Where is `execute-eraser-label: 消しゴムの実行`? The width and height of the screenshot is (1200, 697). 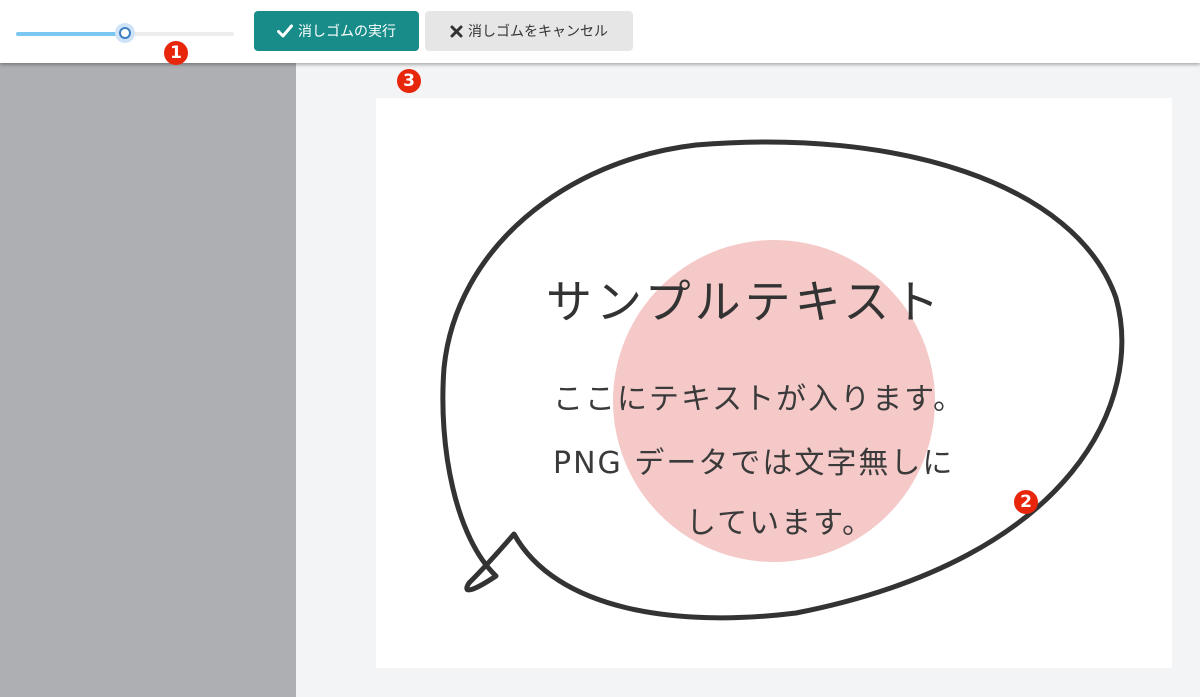 execute-eraser-label: 消しゴムの実行 is located at coordinates (347, 32).